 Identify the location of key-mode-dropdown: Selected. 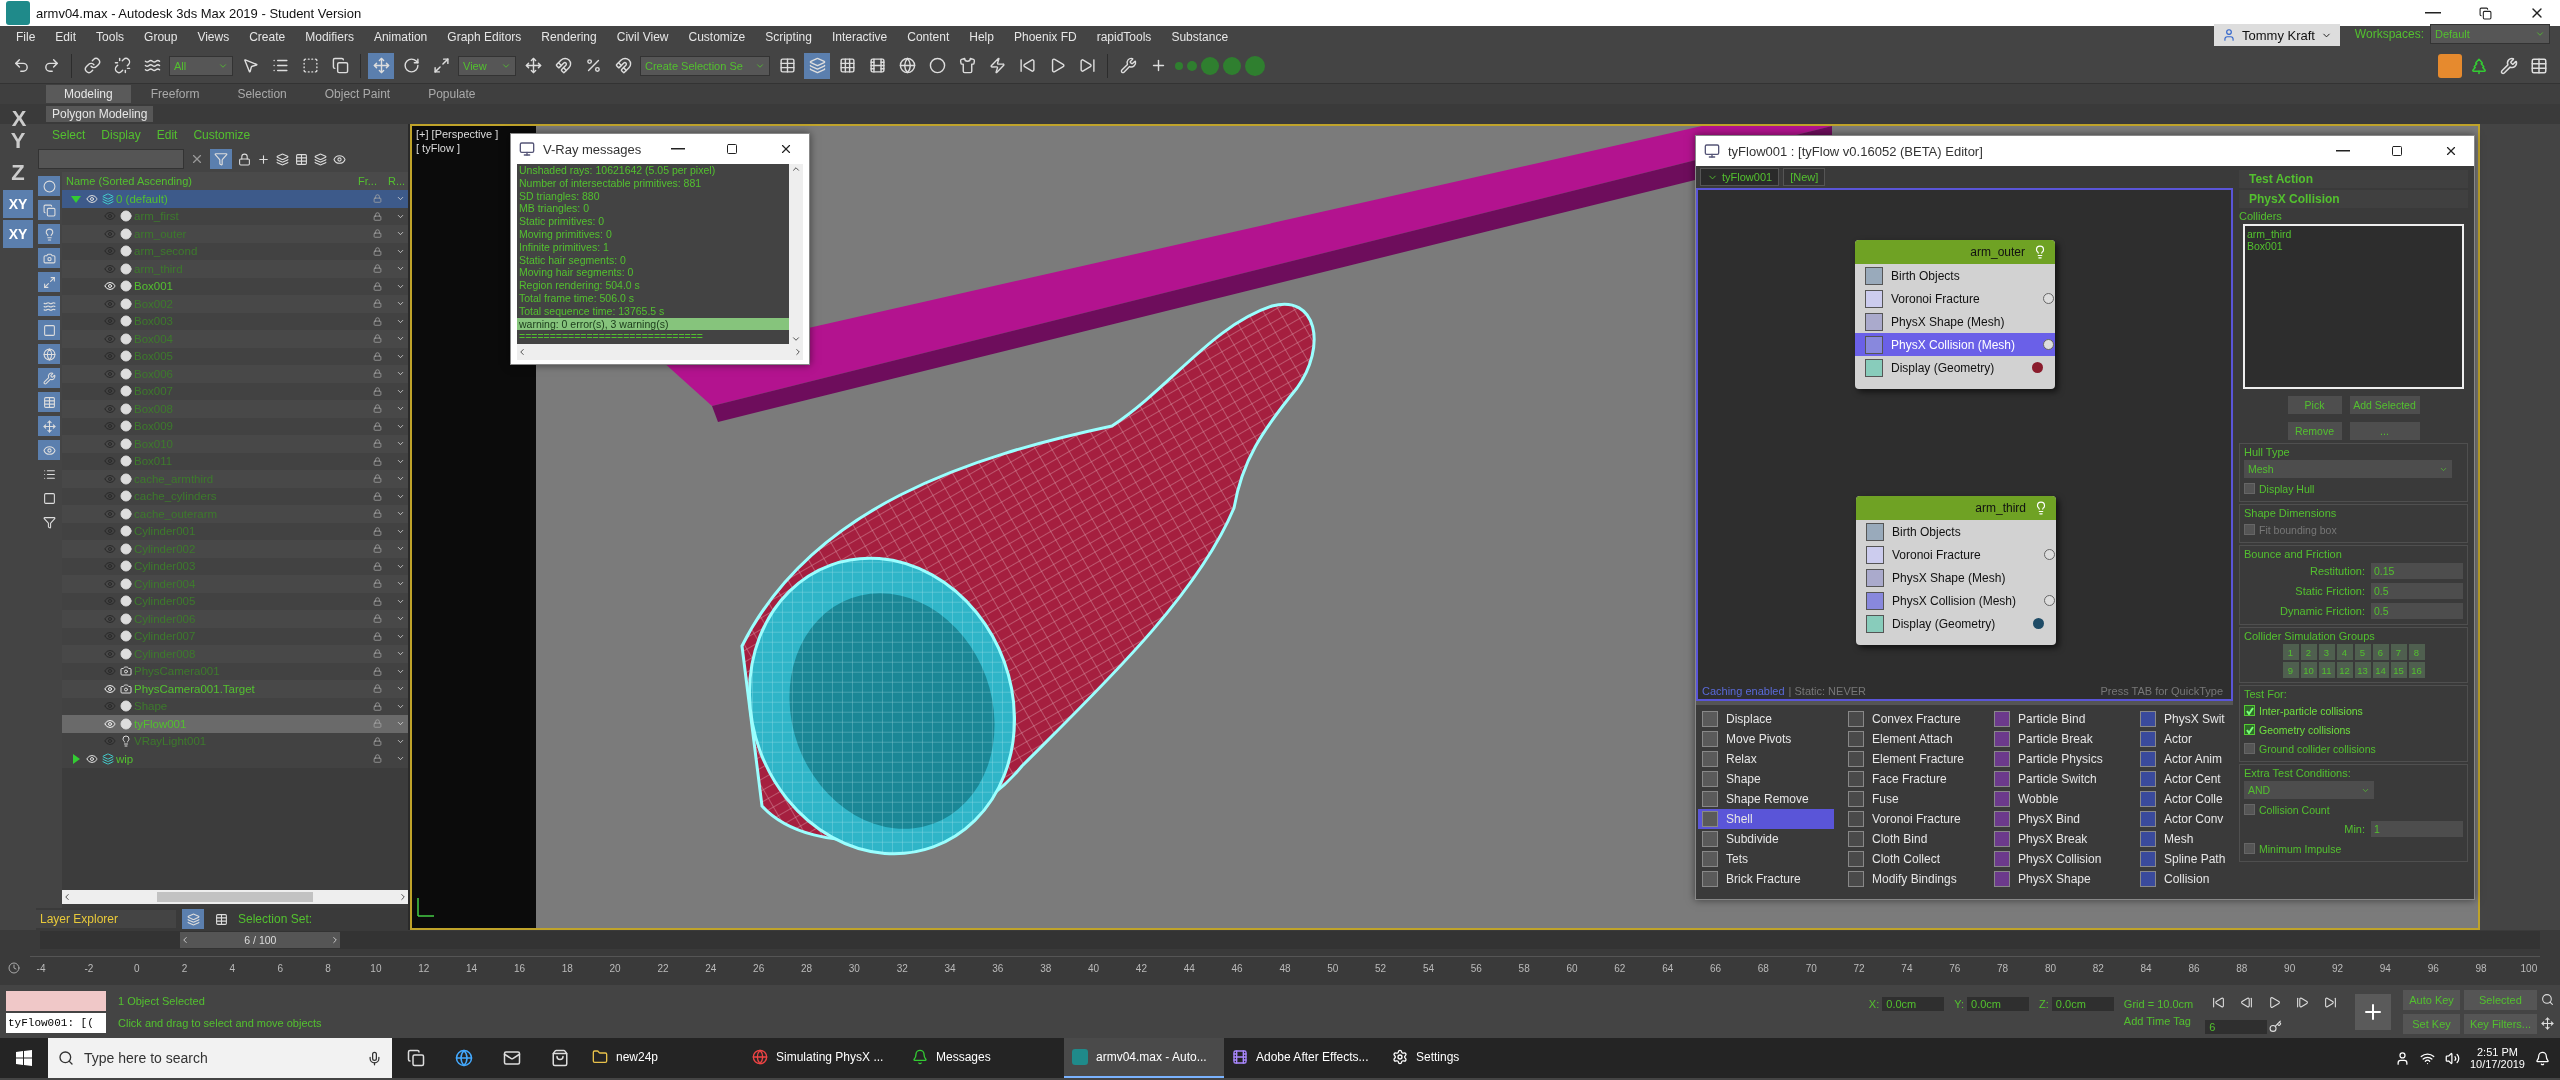
(2500, 999).